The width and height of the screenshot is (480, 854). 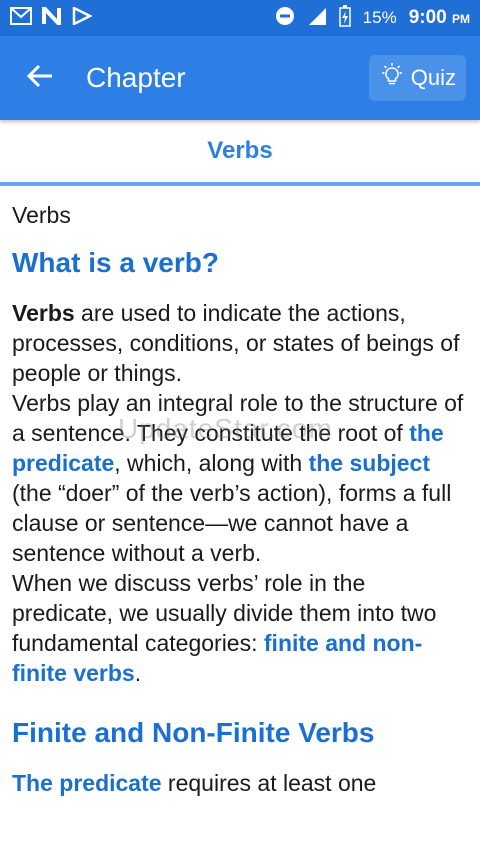 I want to click on news-icon, so click(x=52, y=16).